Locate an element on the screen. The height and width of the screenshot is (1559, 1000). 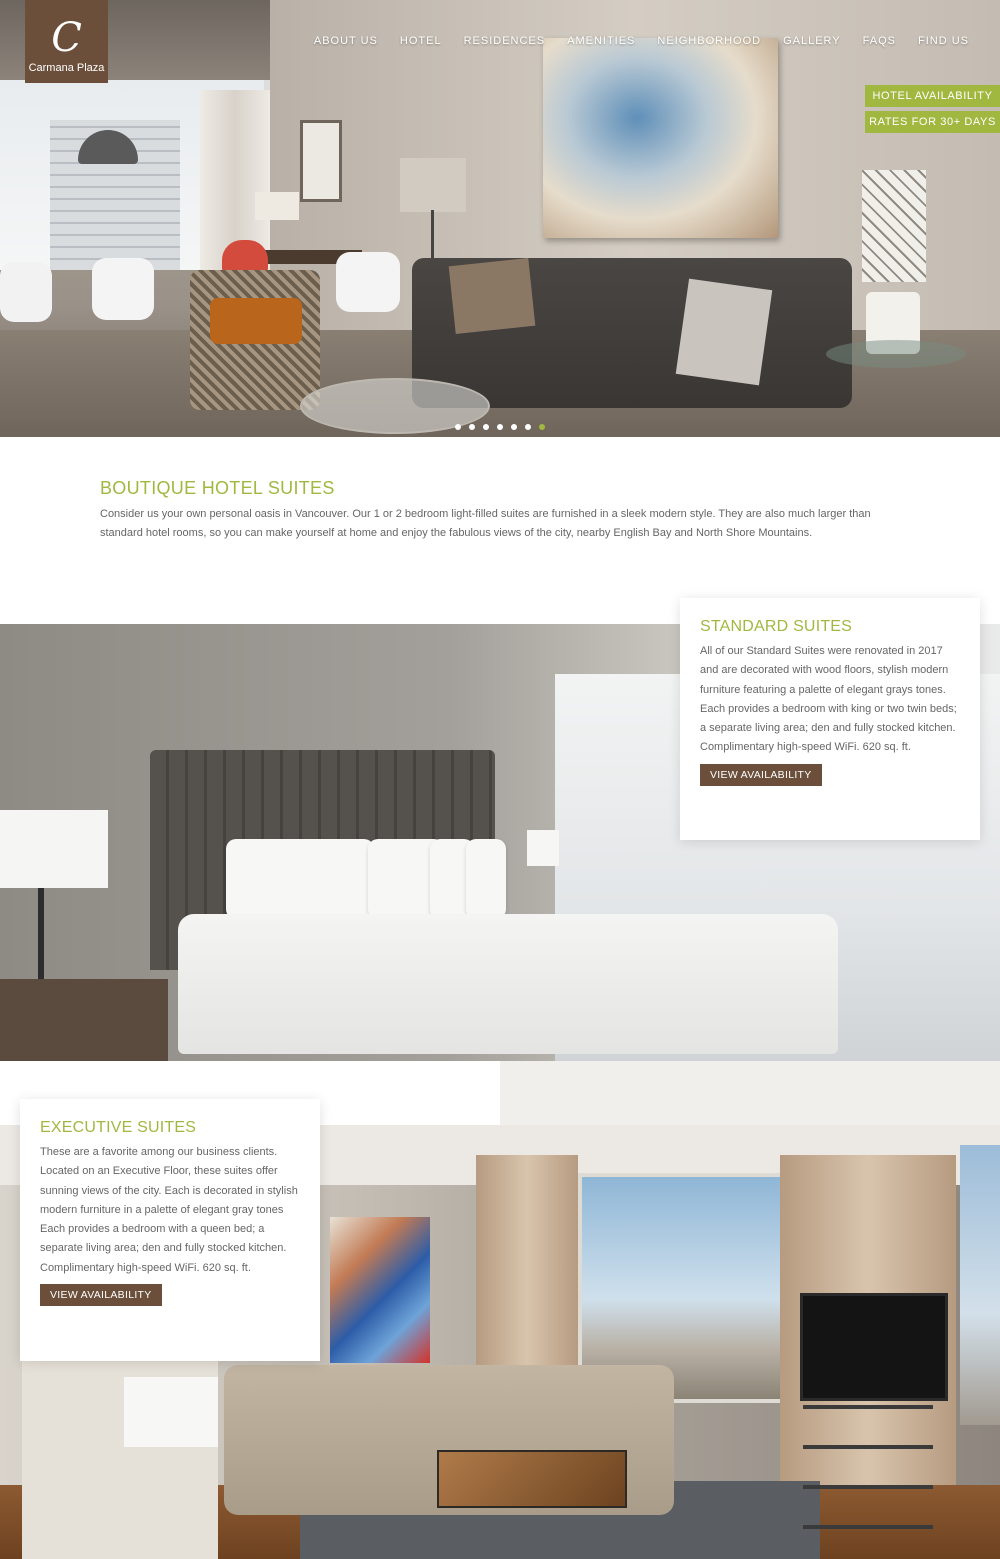
nav-hotel: HOTEL is located at coordinates (421, 41).